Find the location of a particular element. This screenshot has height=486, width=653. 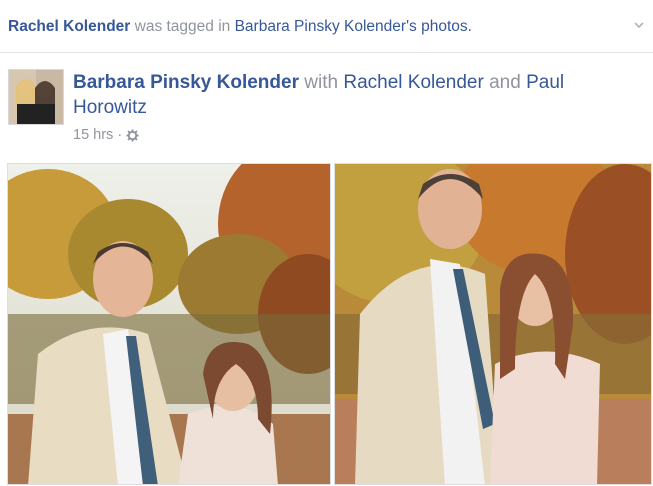

tagged-user-link: Rachel Kolender is located at coordinates (69, 26).